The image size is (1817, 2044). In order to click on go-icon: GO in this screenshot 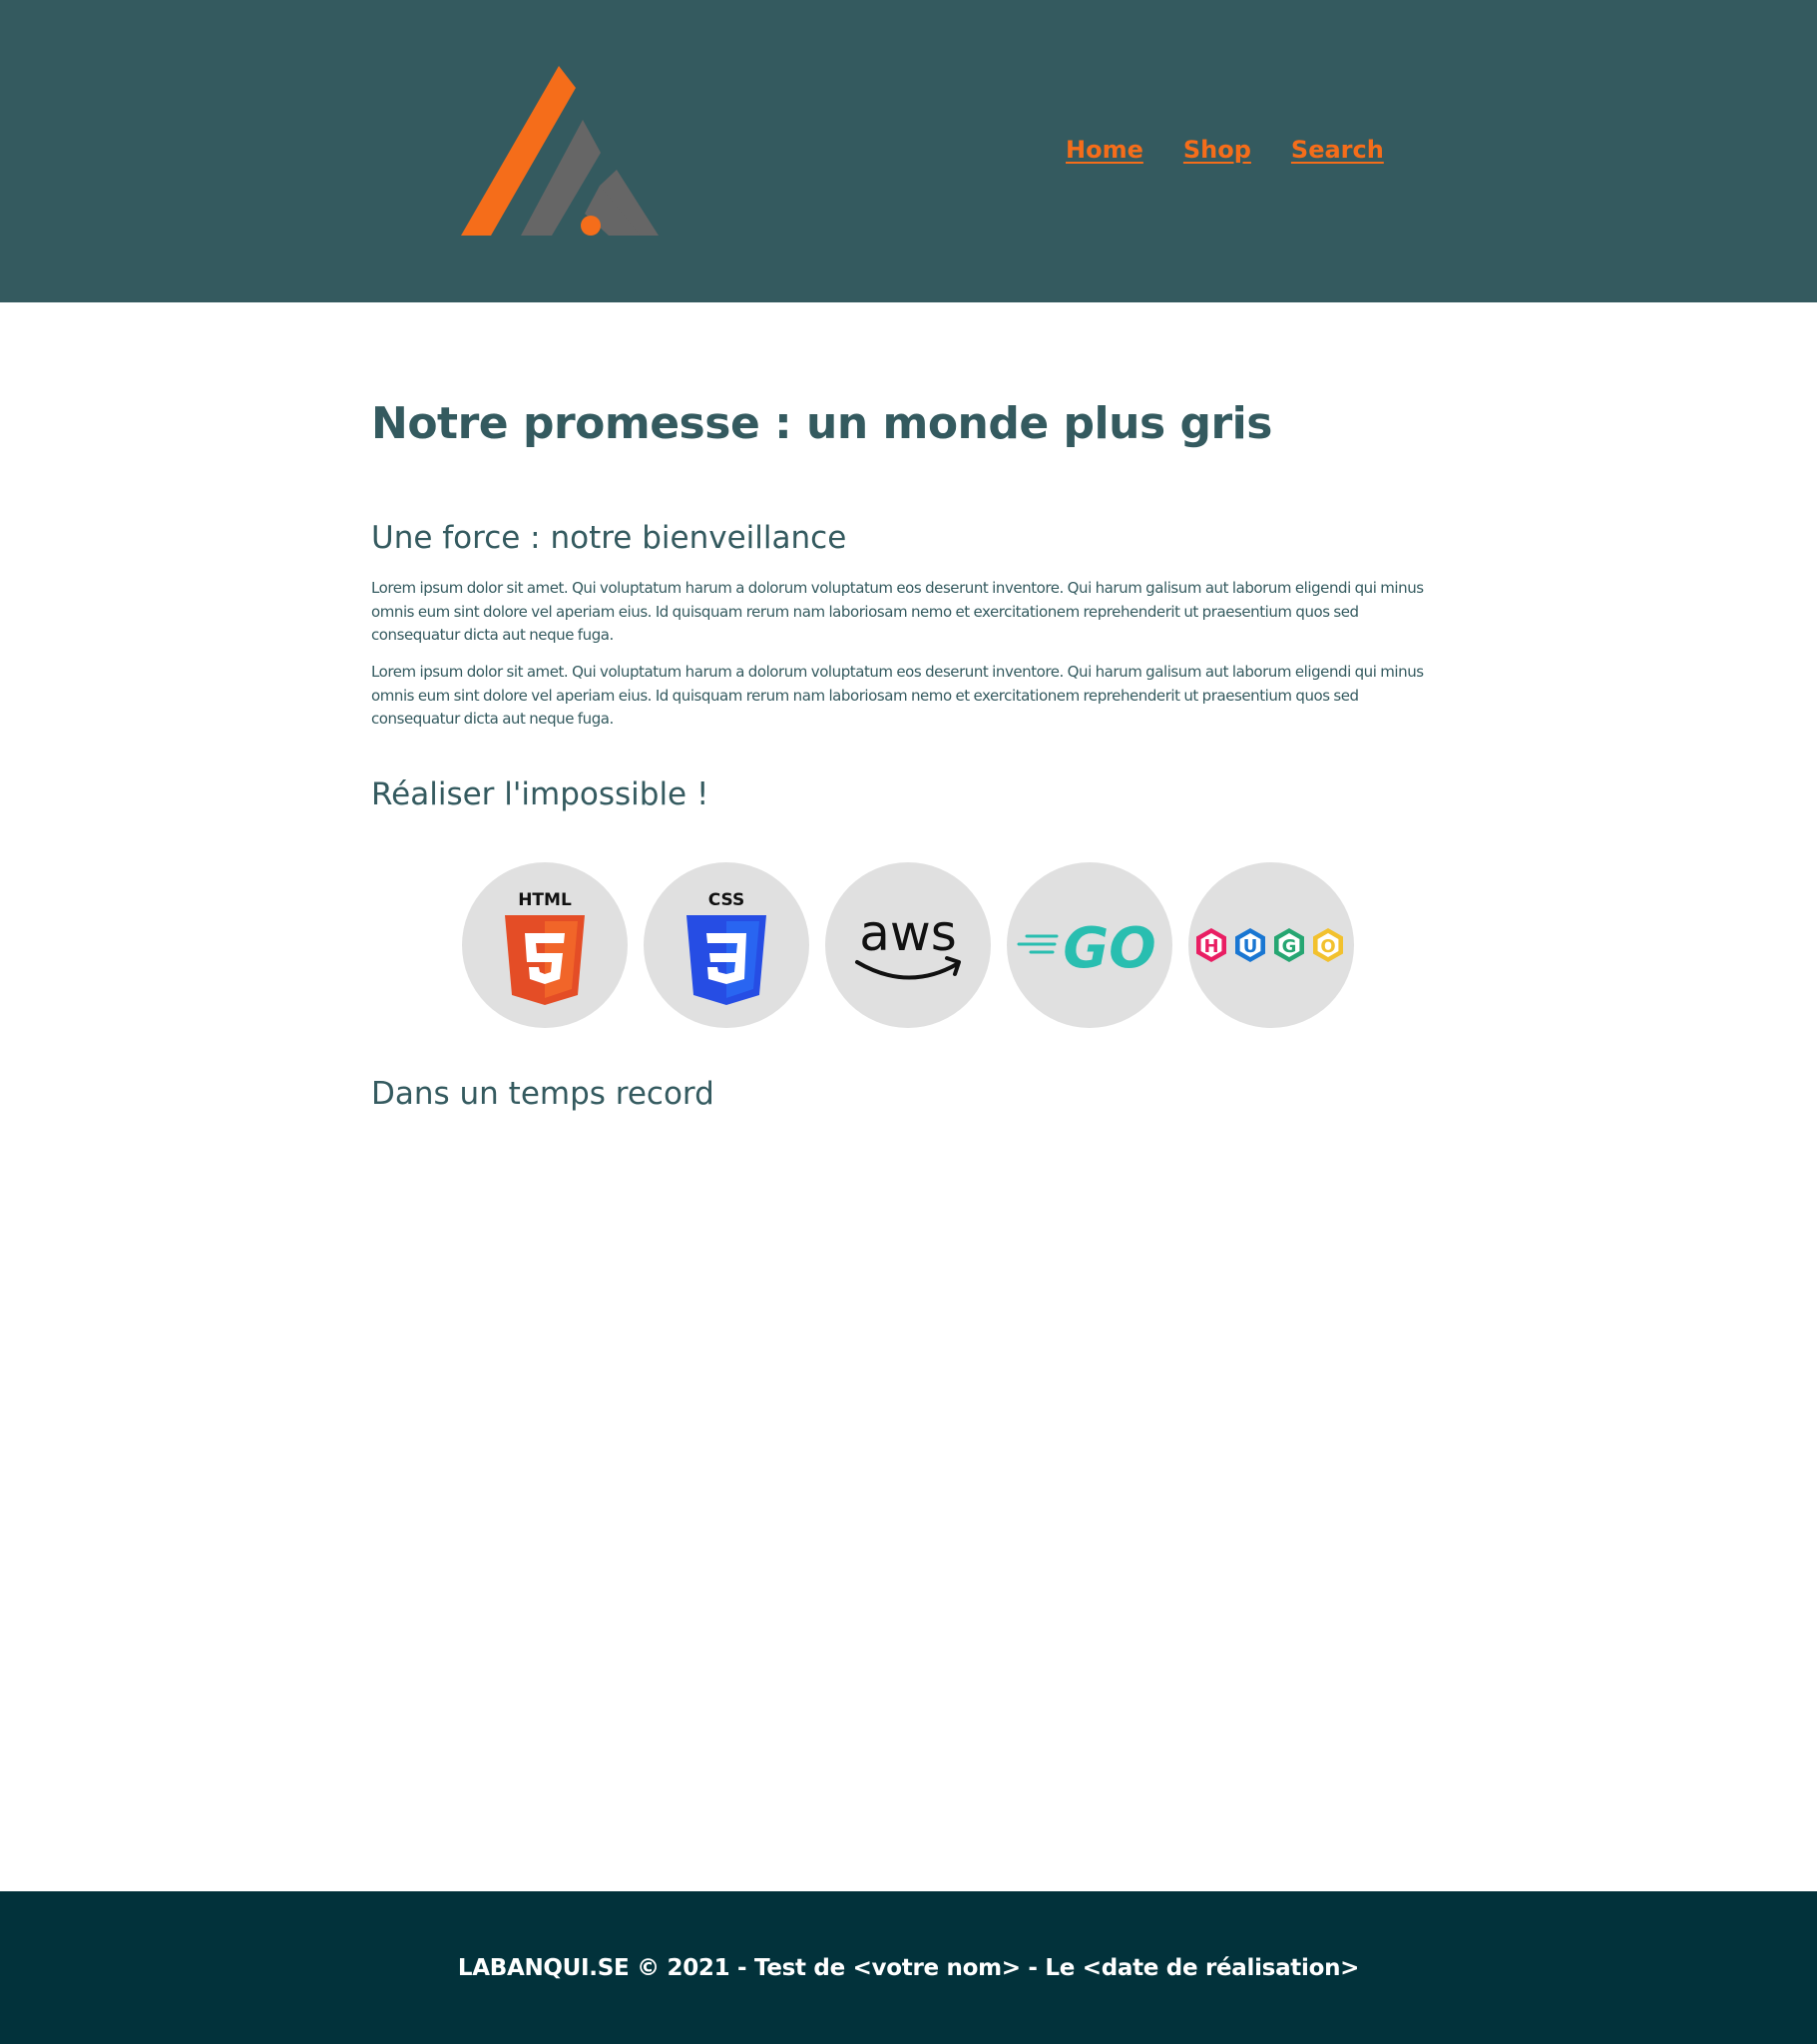, I will do `click(1086, 948)`.